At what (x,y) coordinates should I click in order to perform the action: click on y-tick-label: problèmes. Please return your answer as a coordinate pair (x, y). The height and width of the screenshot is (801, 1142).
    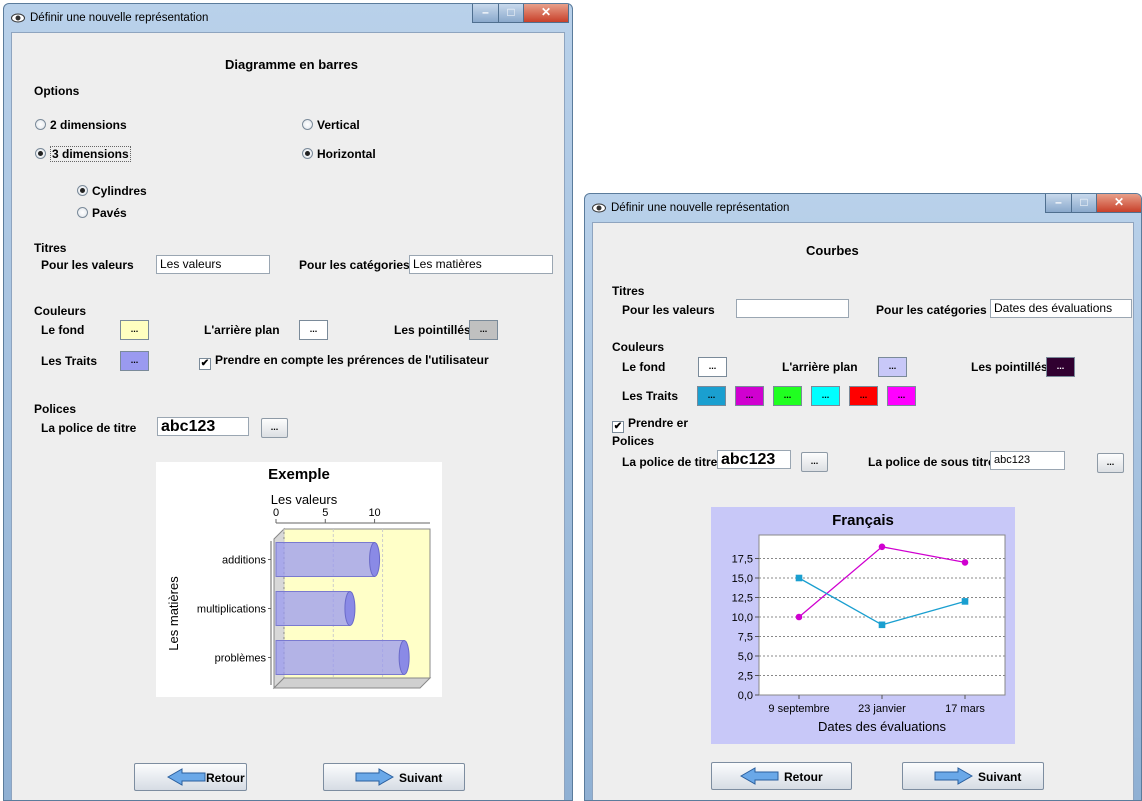
    Looking at the image, I should click on (241, 659).